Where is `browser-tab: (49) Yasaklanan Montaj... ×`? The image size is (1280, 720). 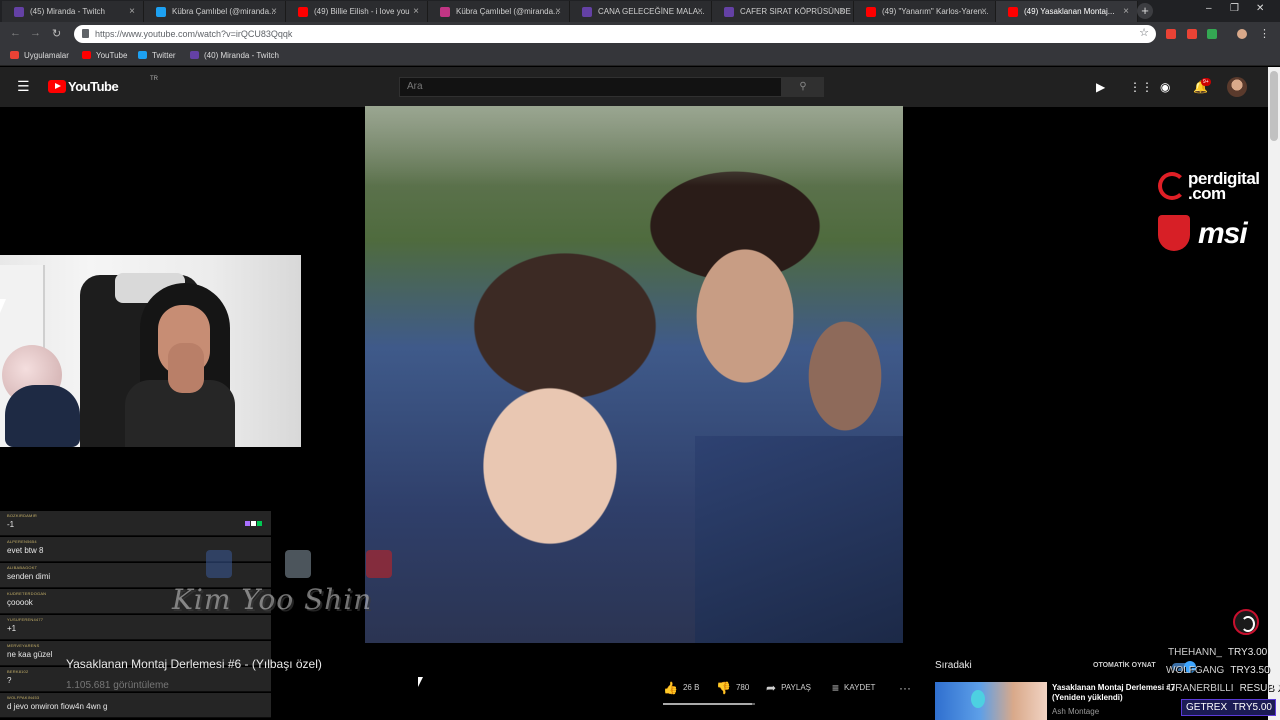
browser-tab: (49) Yasaklanan Montaj... × is located at coordinates (1067, 11).